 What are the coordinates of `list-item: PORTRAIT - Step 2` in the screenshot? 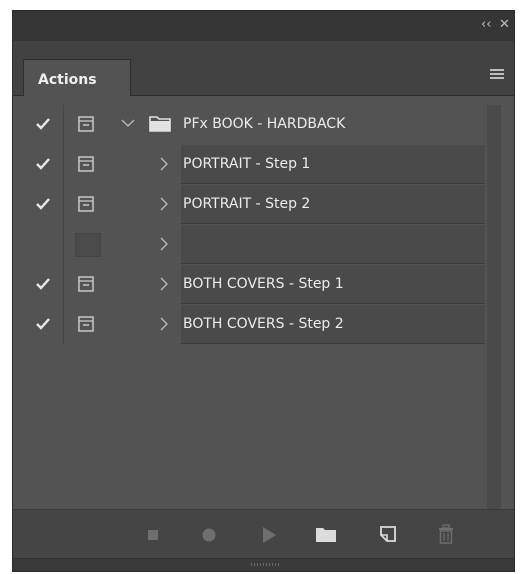 It's located at (254, 205).